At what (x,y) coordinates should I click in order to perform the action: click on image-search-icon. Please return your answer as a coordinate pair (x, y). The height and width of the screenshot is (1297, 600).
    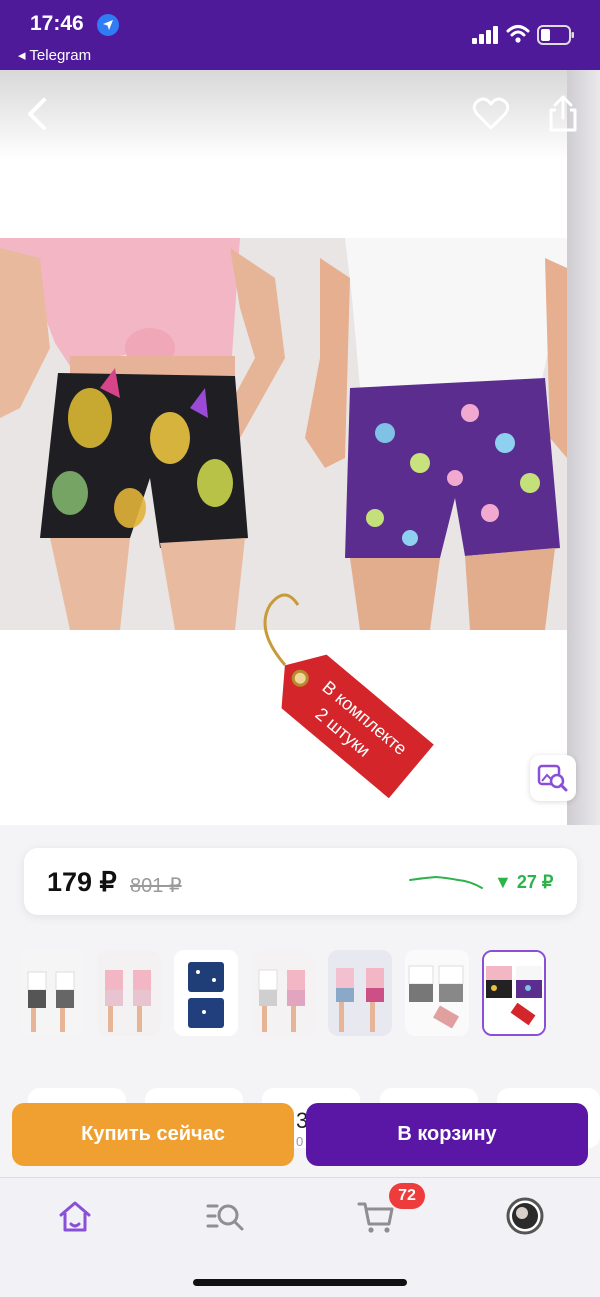
    Looking at the image, I should click on (552, 778).